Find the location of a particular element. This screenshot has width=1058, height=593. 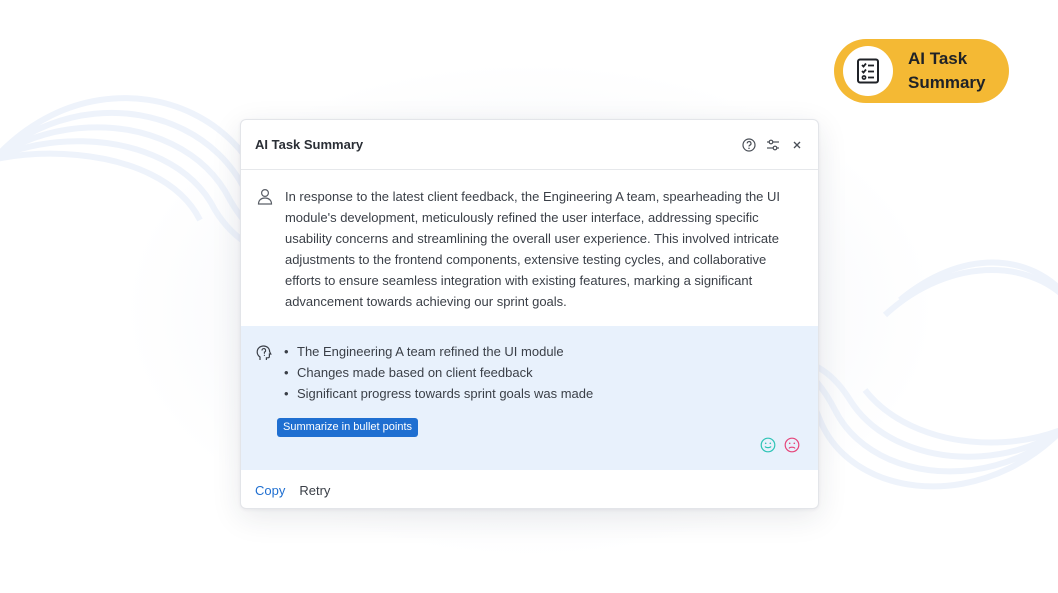

close-button is located at coordinates (797, 145).